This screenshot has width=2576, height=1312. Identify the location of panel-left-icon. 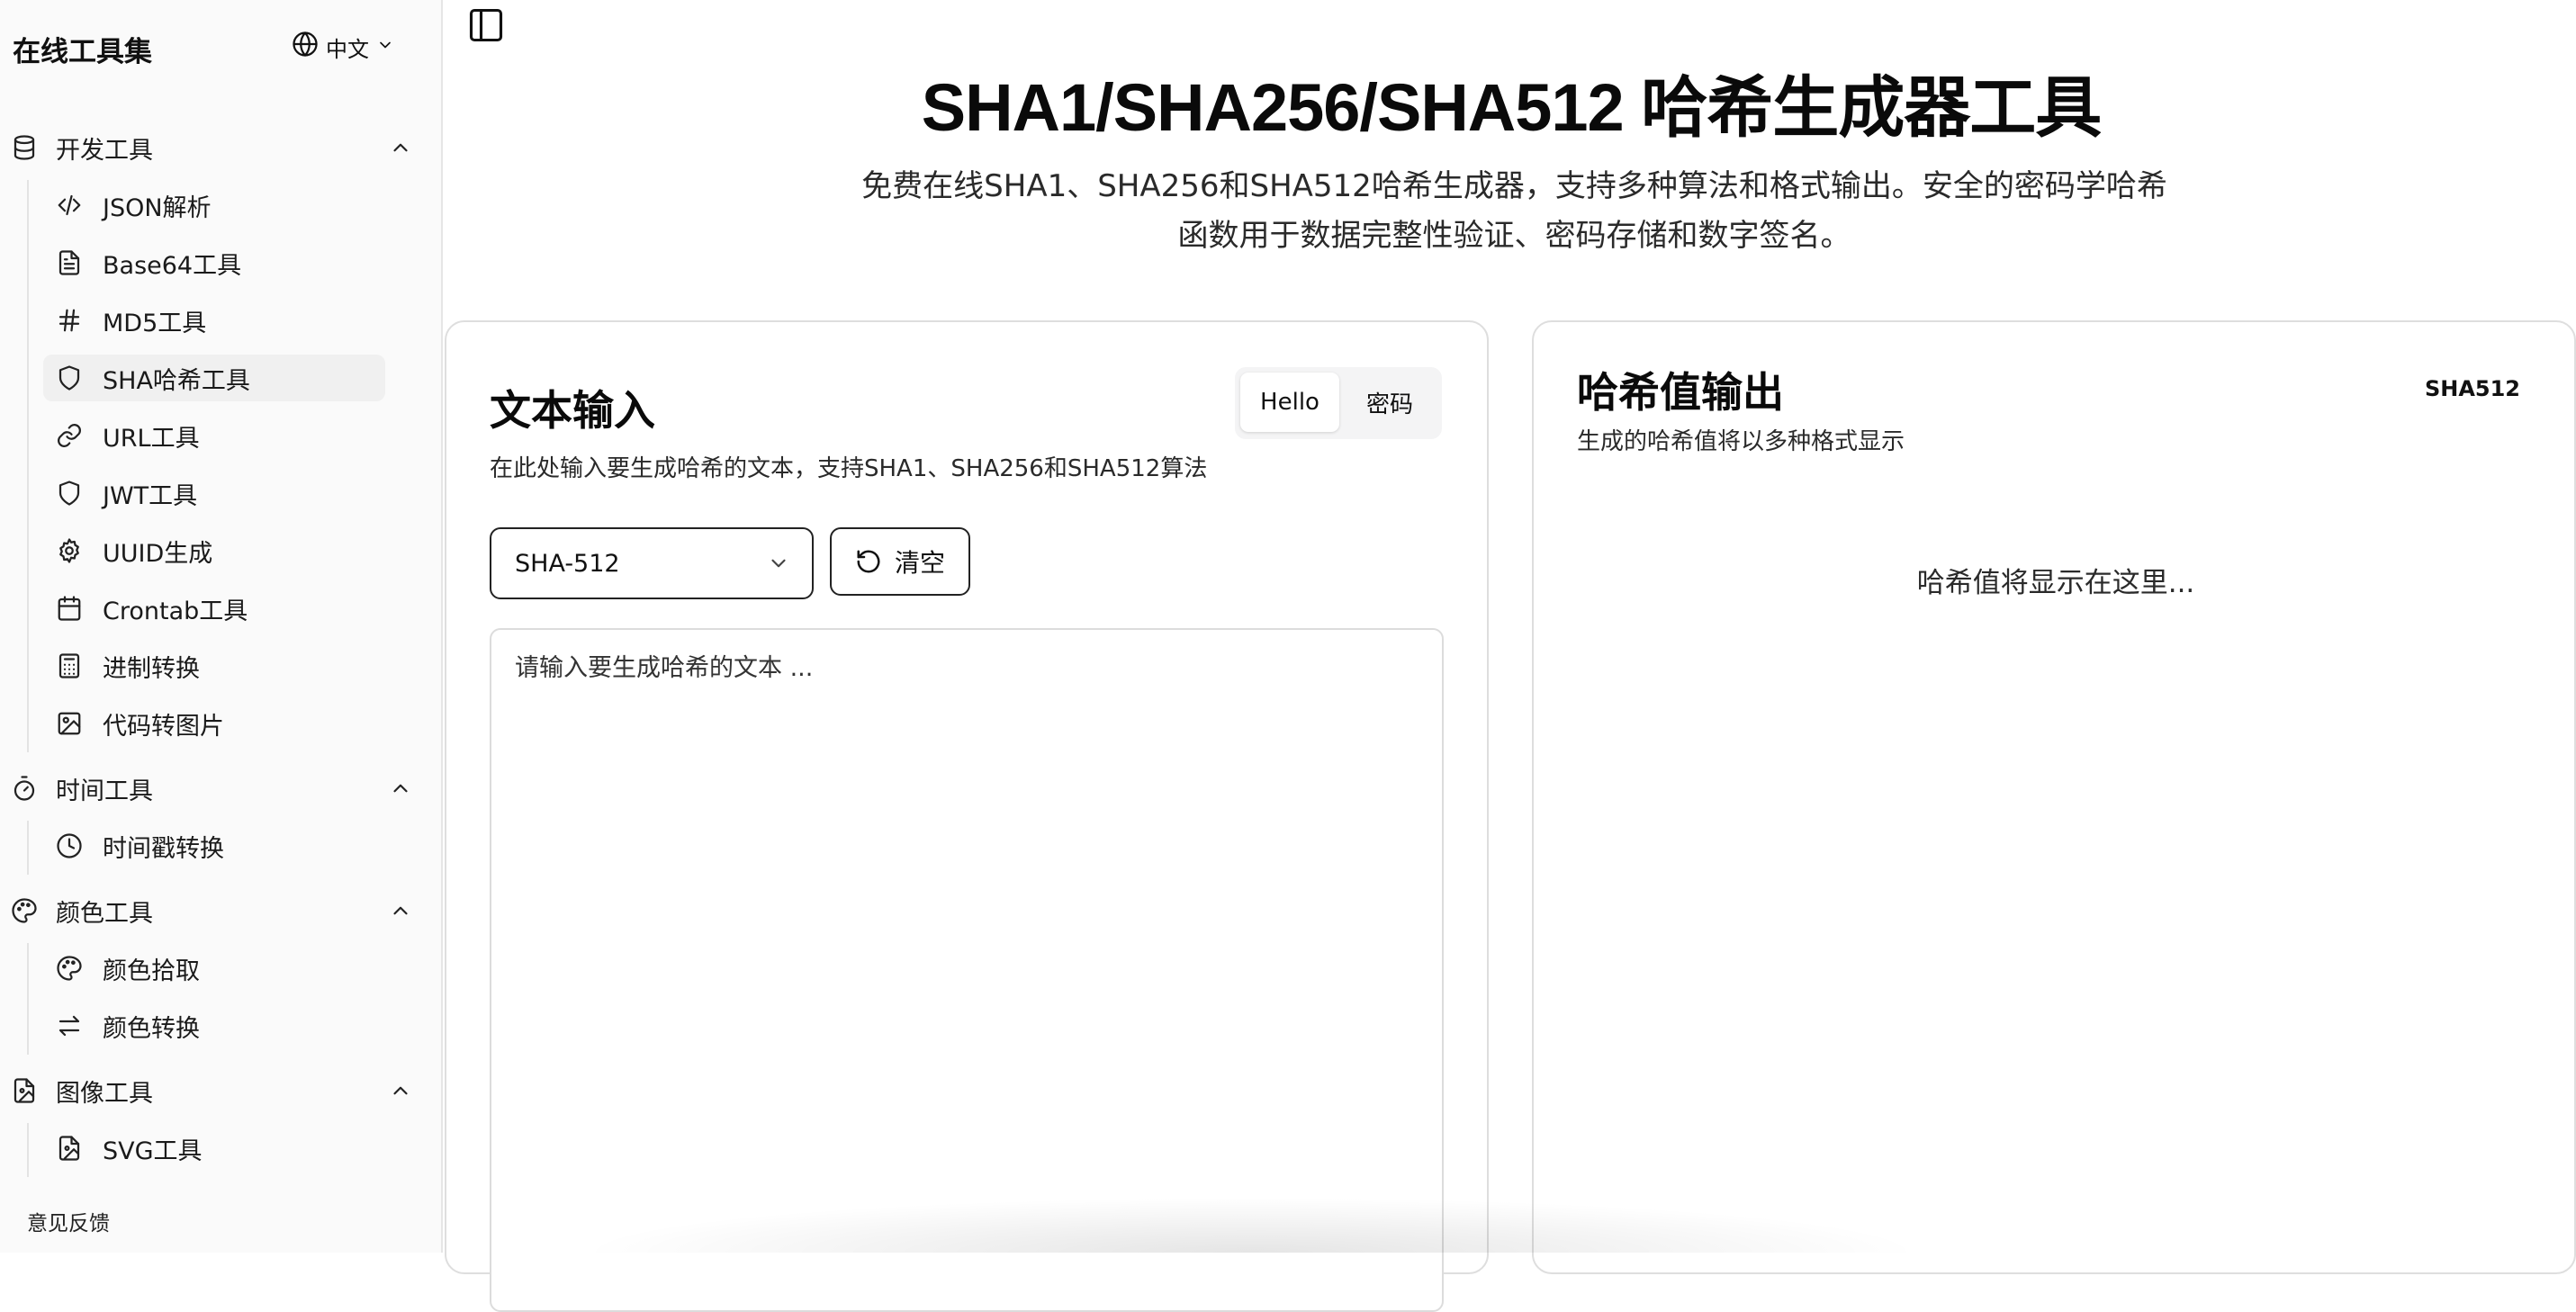
(486, 25).